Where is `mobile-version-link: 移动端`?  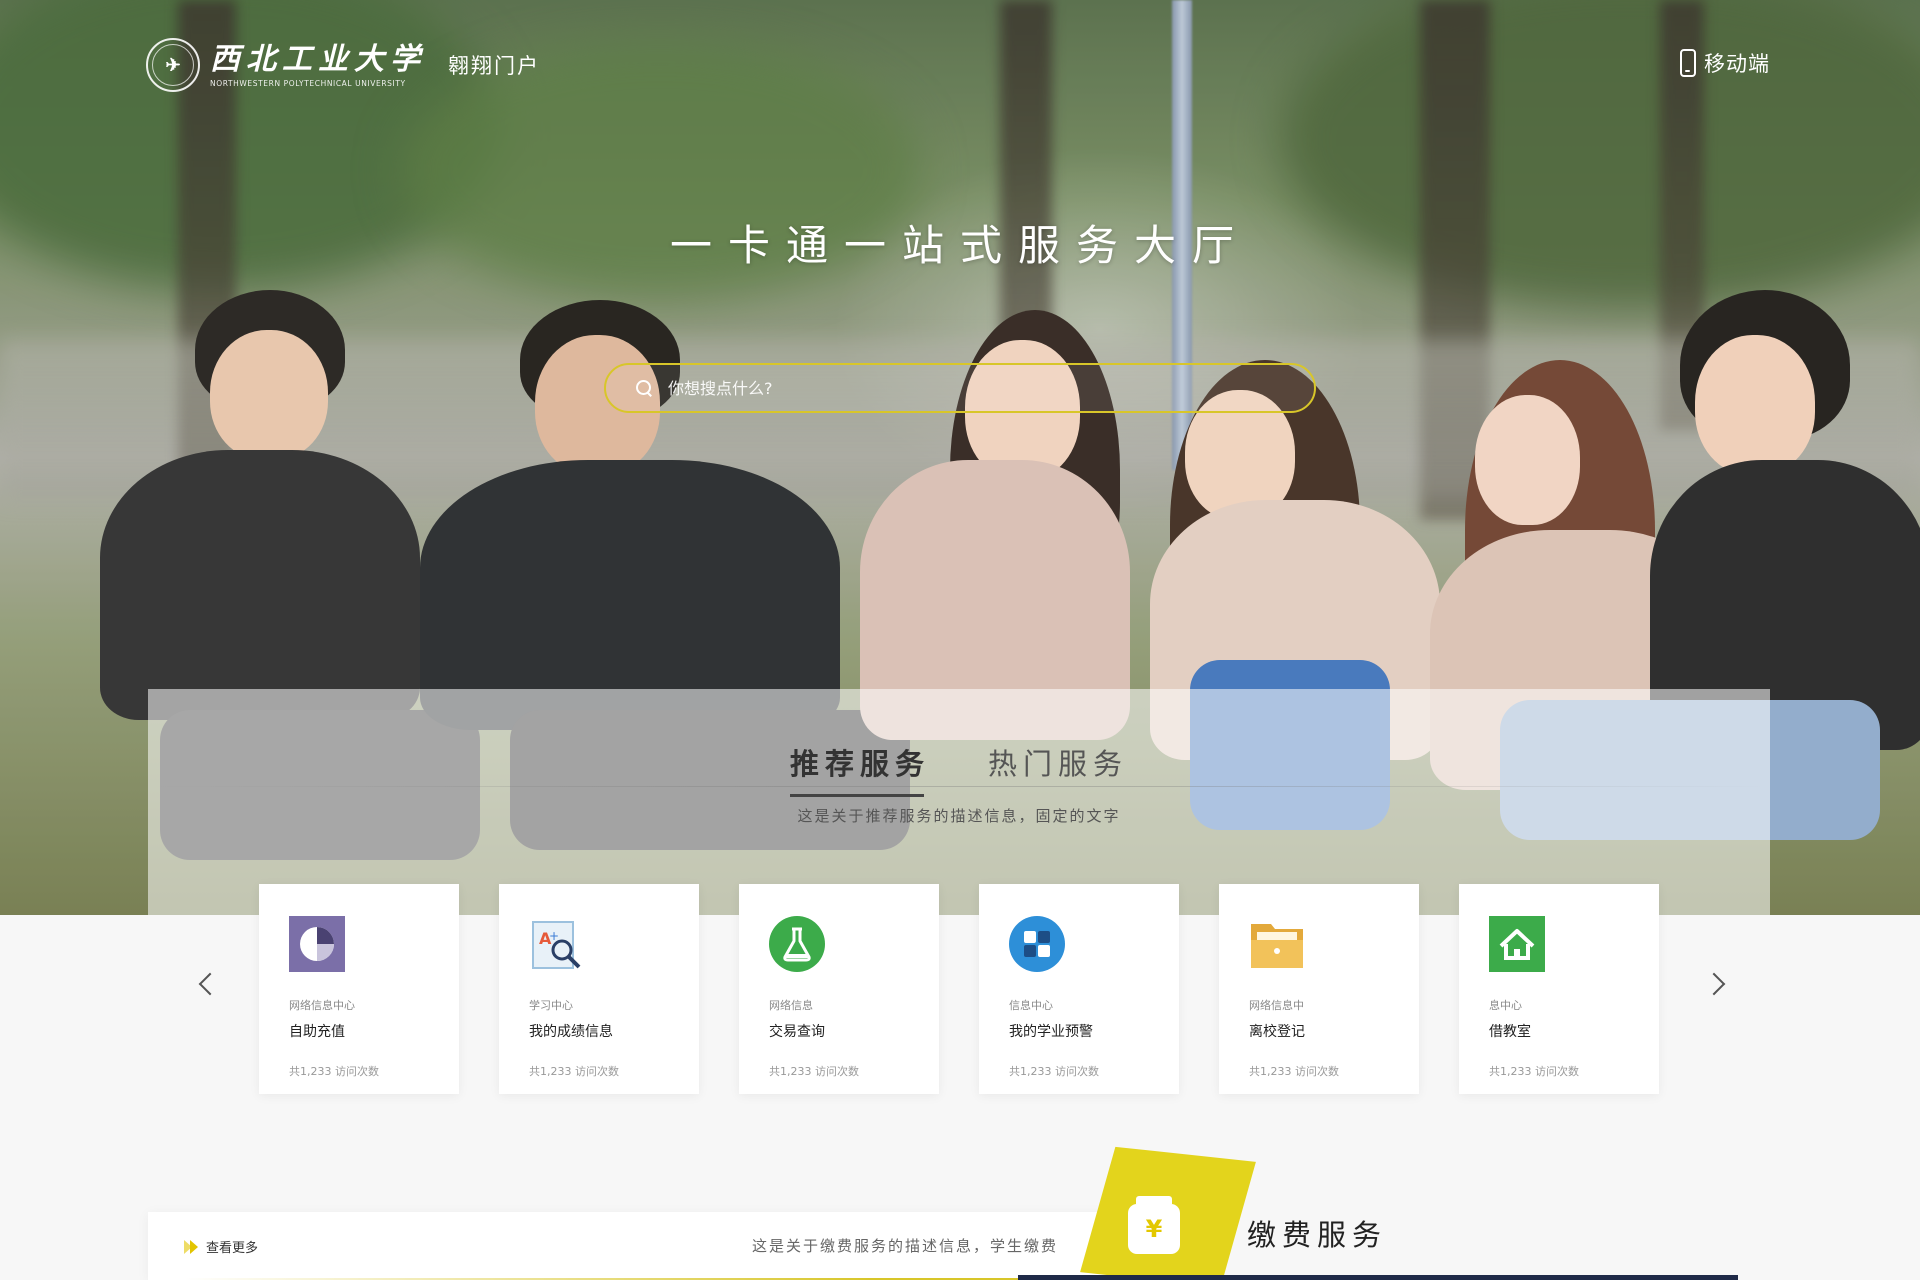
mobile-version-link: 移动端 is located at coordinates (1725, 63).